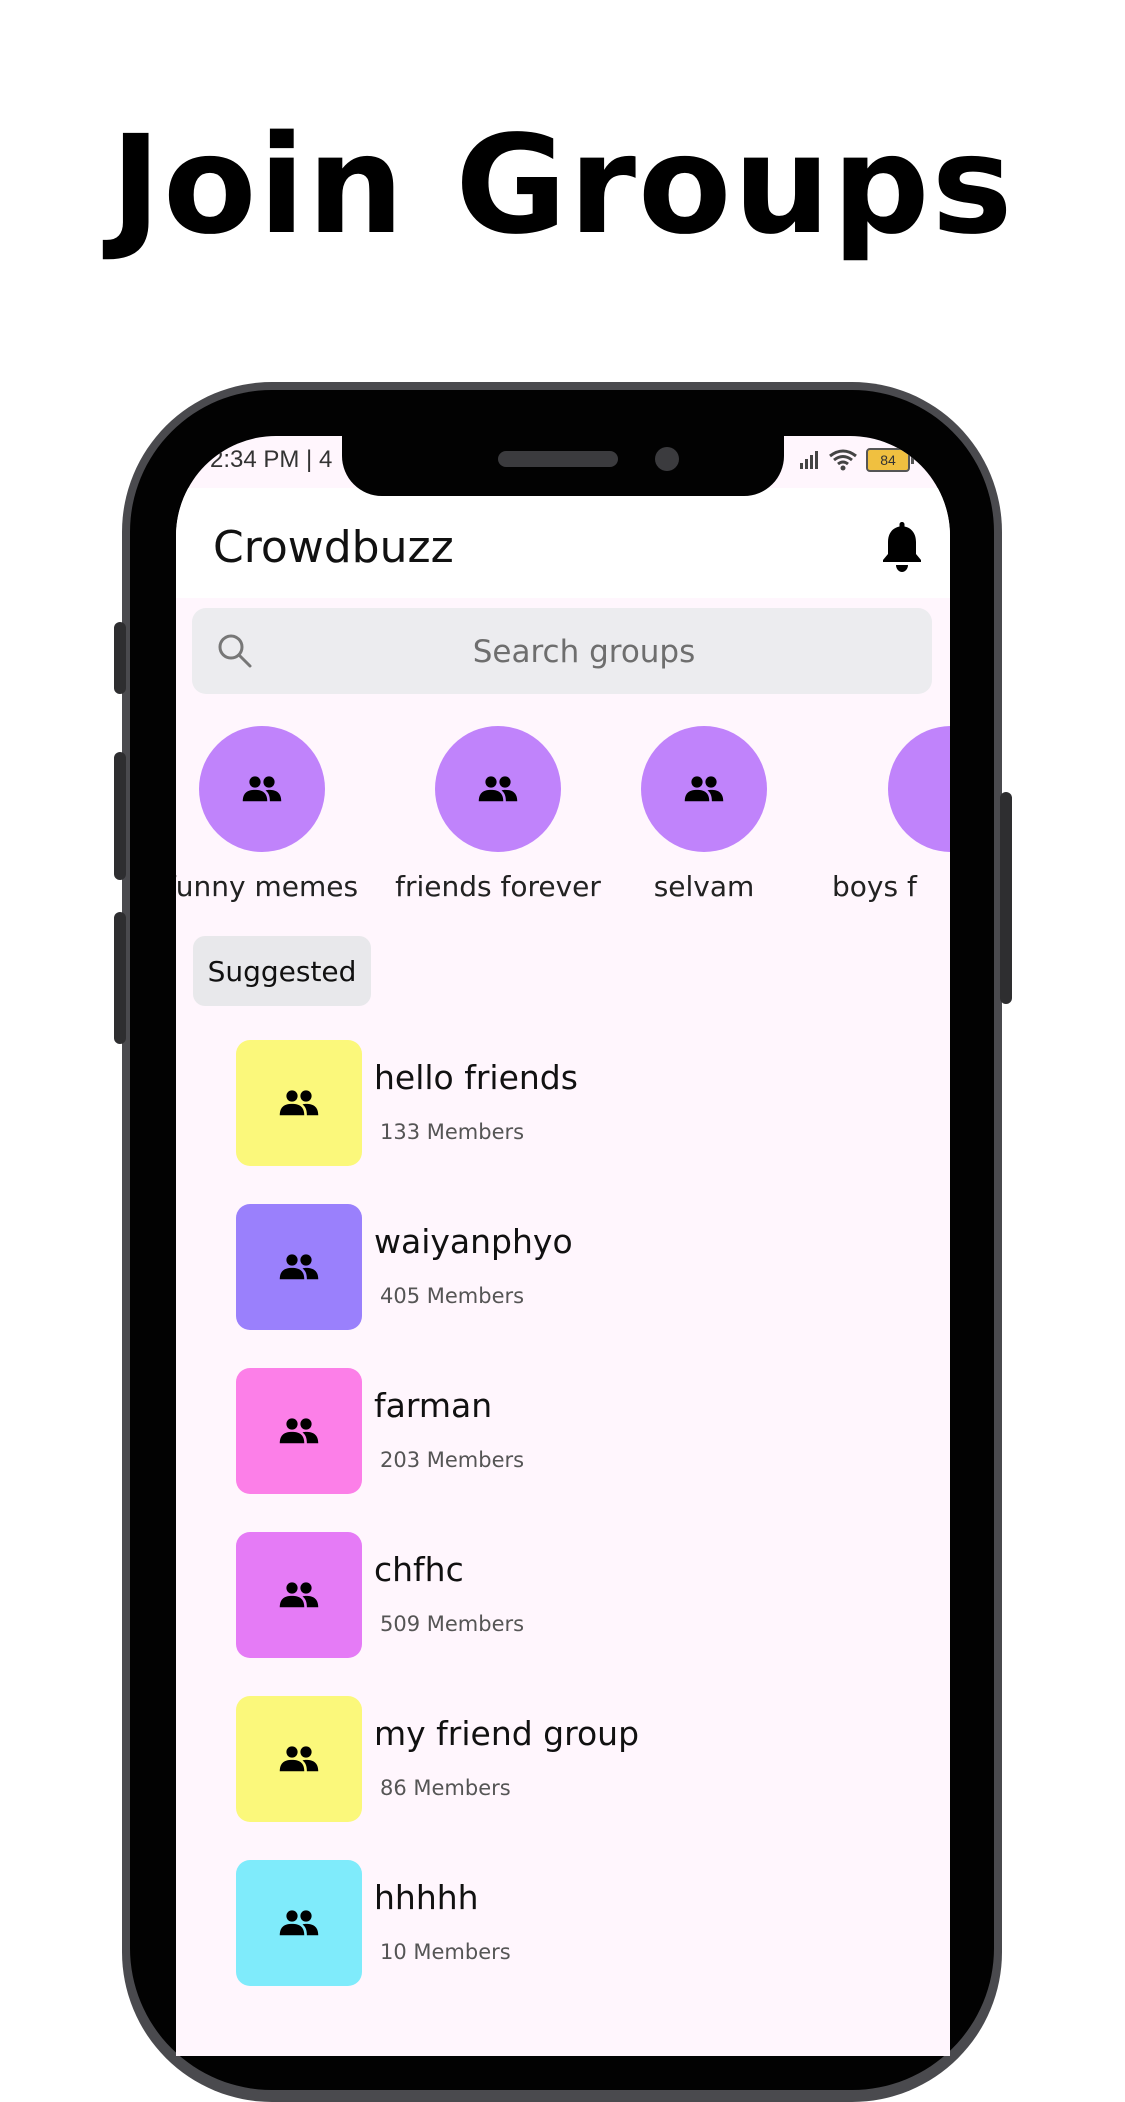 This screenshot has width=1125, height=2102. I want to click on list-item: farman 203 Members, so click(586, 1450).